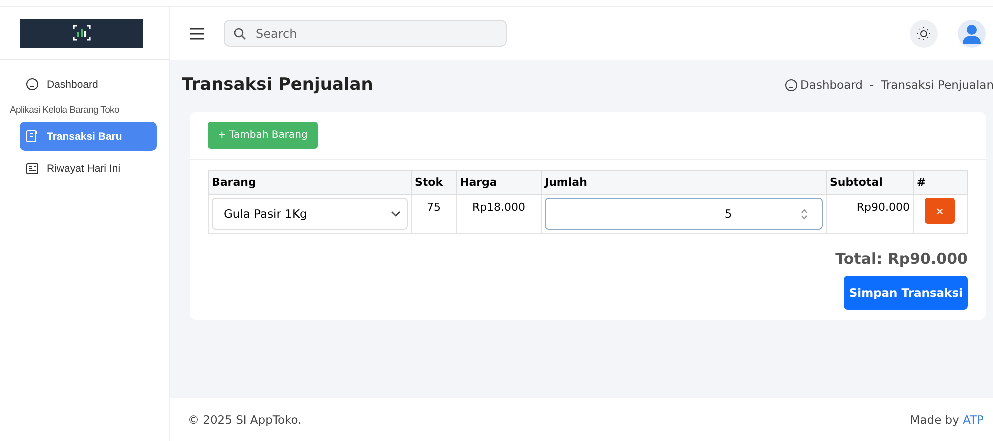  What do you see at coordinates (65, 111) in the screenshot?
I see `sidebar-heading: Aplikasi Kelola Barang Toko` at bounding box center [65, 111].